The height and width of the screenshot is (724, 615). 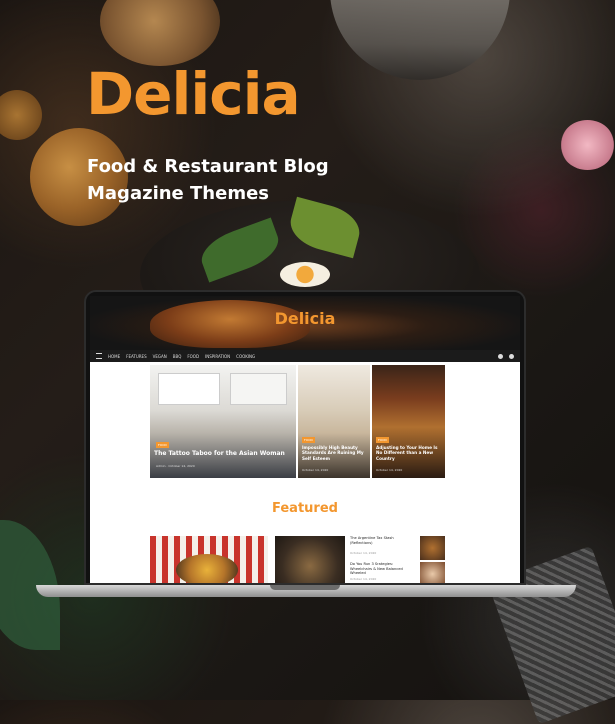 What do you see at coordinates (114, 356) in the screenshot?
I see `nav-item-home: HOME` at bounding box center [114, 356].